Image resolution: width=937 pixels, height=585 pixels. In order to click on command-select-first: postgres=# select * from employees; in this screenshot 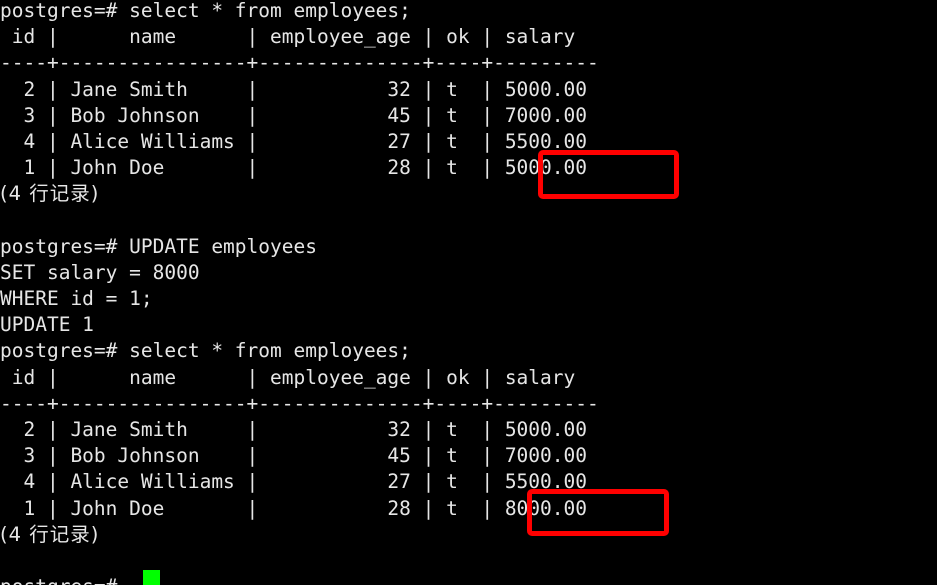, I will do `click(205, 11)`.